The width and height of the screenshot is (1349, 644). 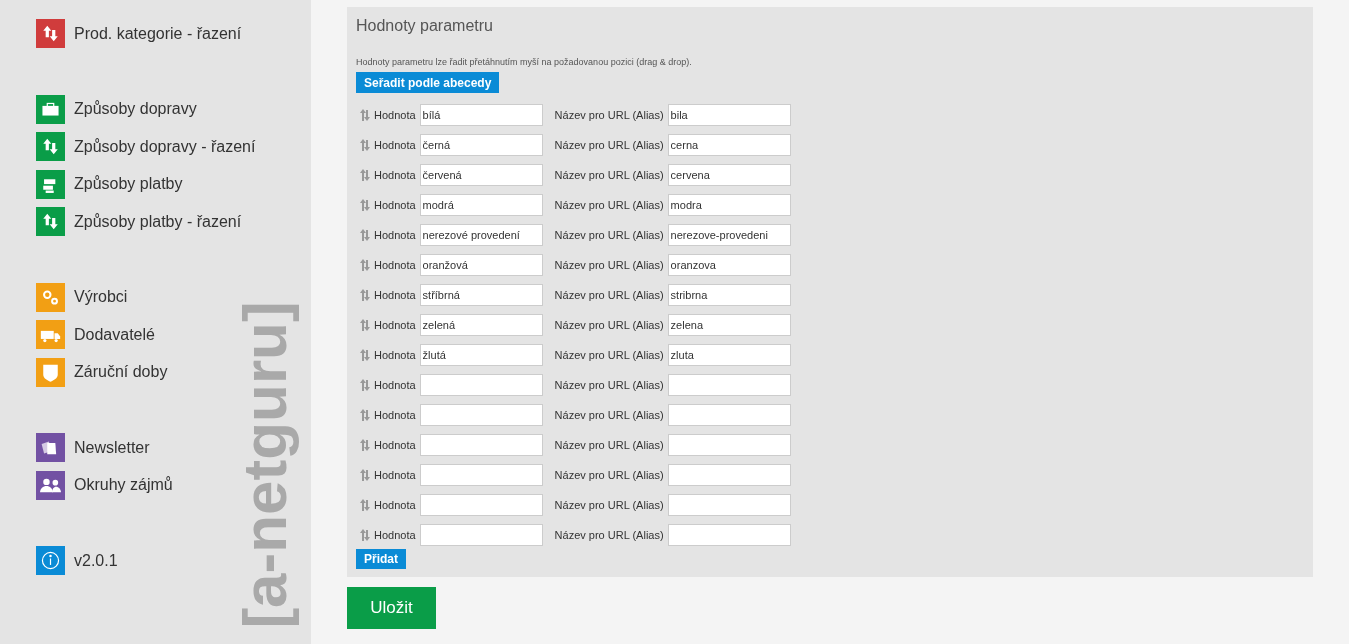 I want to click on sidebar-item: Dodavatelé, so click(x=95, y=335).